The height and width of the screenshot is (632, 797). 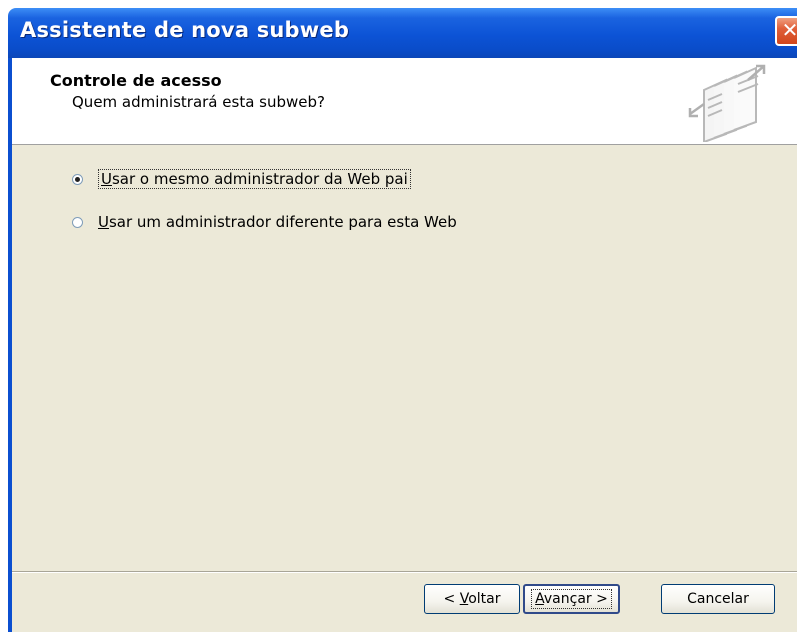 I want to click on page-title: Controle de acesso, so click(x=136, y=80).